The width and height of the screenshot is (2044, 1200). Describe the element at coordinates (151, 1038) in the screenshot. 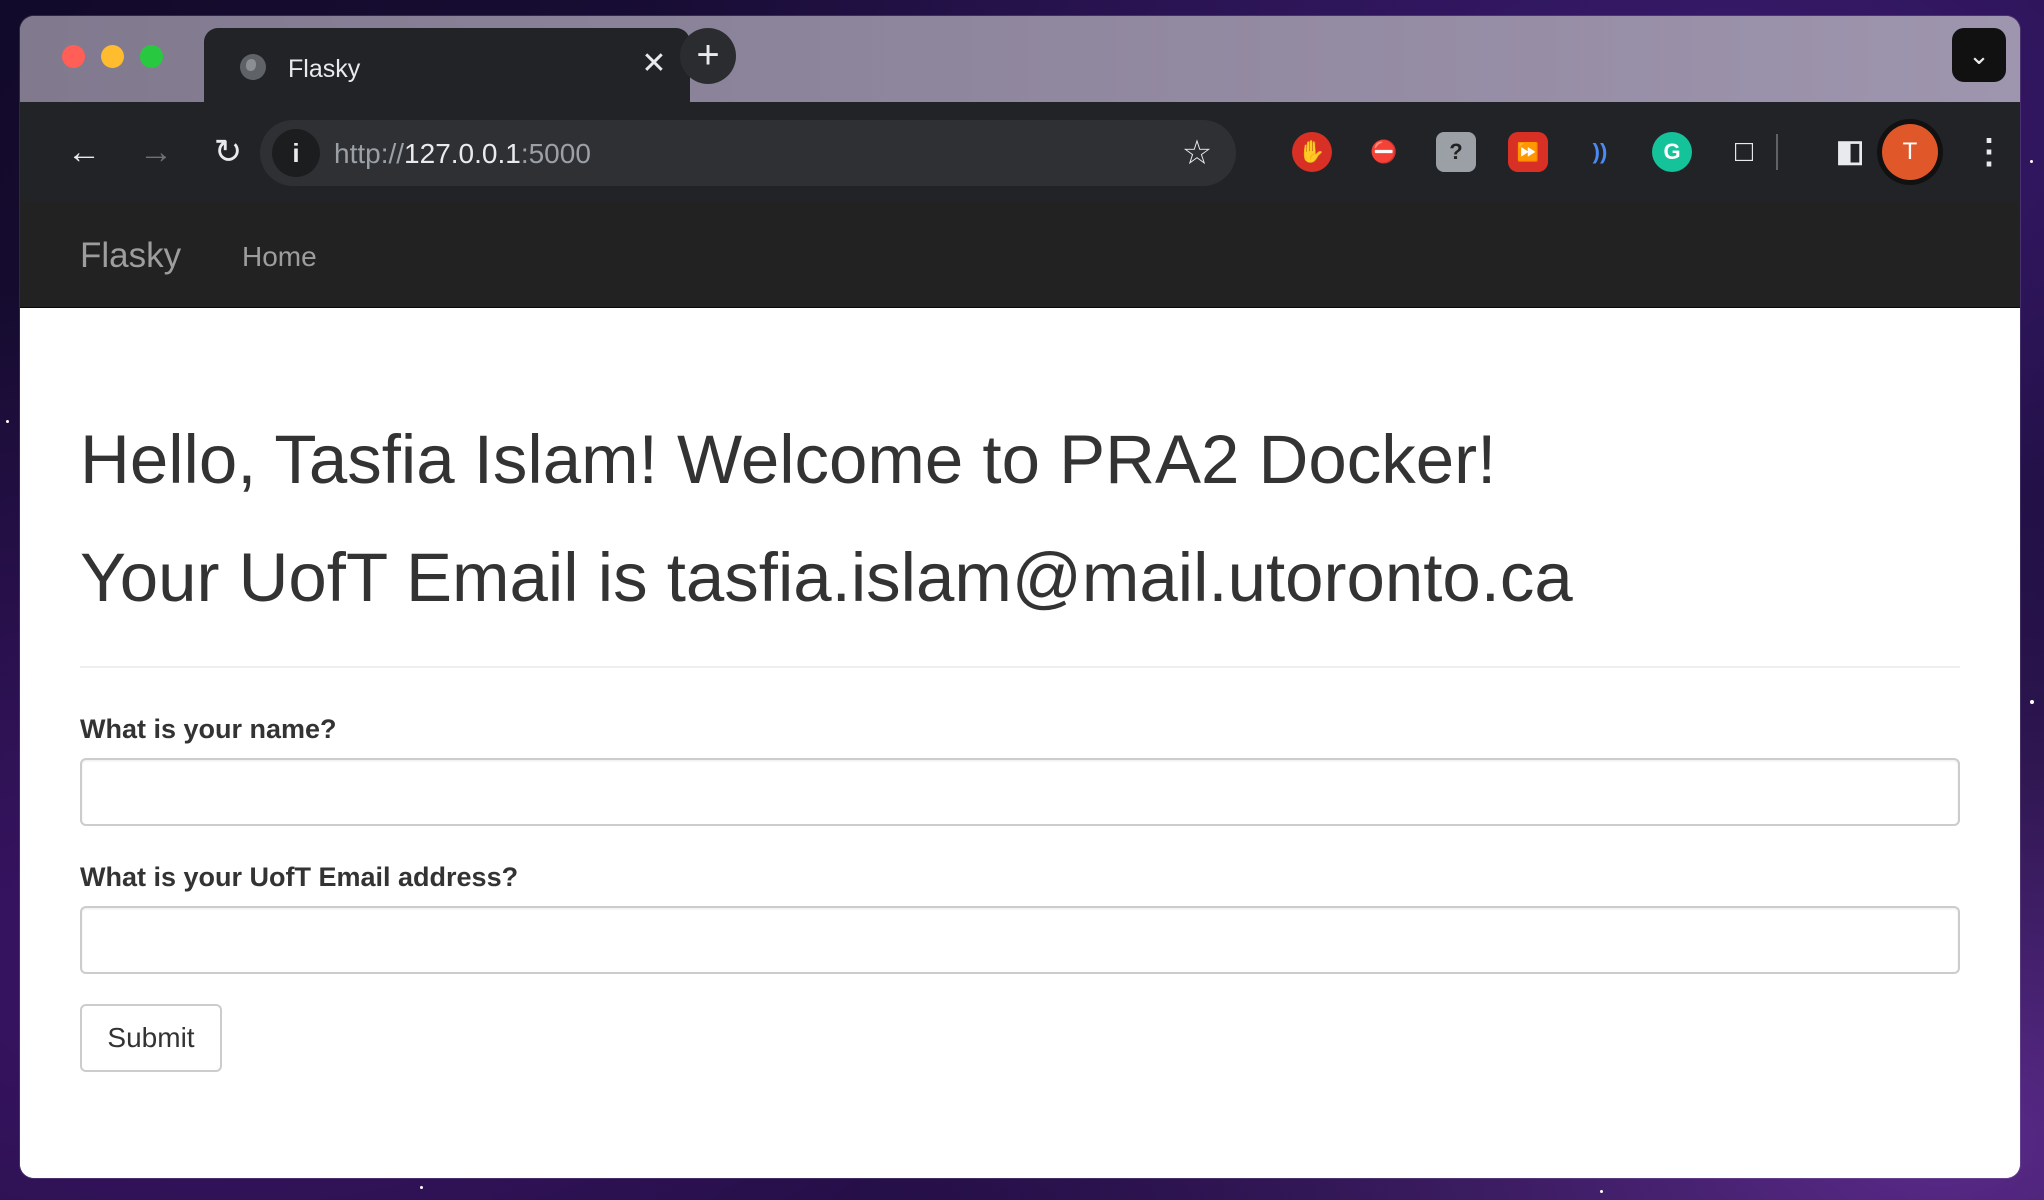

I see `submit-button: Submit` at that location.